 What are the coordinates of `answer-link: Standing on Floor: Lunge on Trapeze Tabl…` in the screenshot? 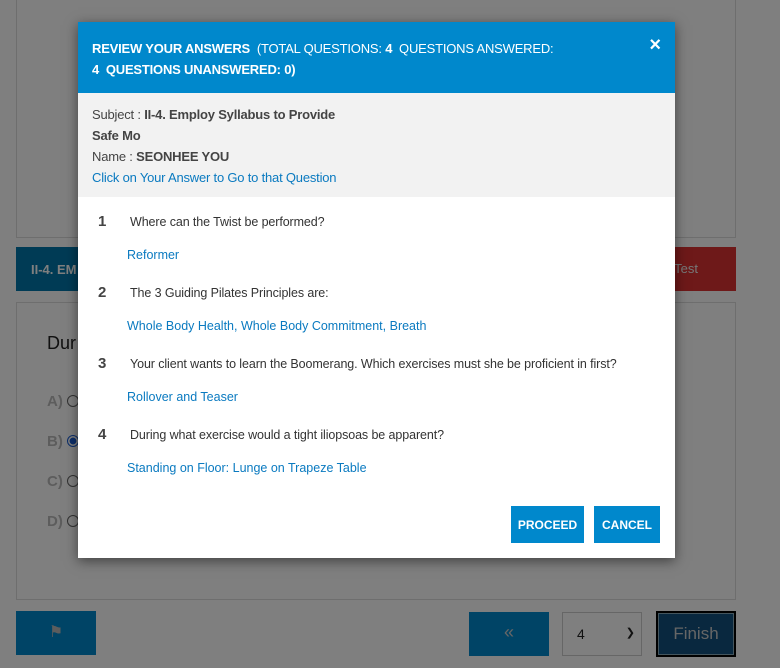 It's located at (401, 468).